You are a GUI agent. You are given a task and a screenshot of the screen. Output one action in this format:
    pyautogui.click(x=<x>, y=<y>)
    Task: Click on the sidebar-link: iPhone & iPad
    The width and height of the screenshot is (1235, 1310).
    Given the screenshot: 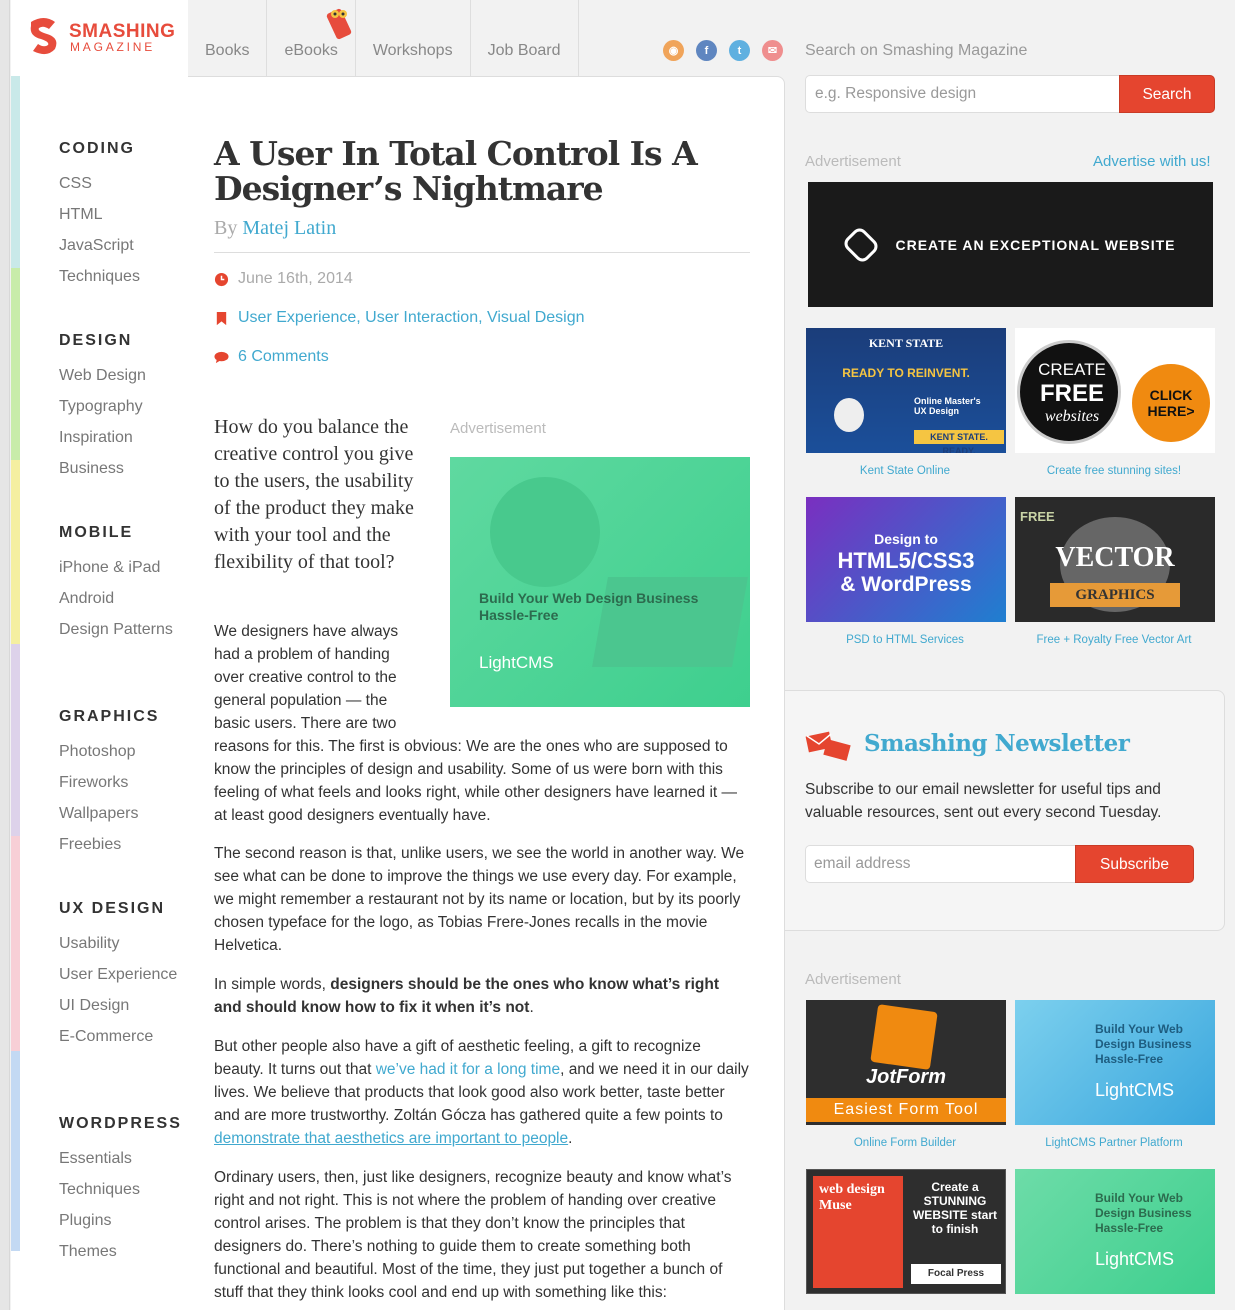 What is the action you would take?
    pyautogui.click(x=119, y=567)
    